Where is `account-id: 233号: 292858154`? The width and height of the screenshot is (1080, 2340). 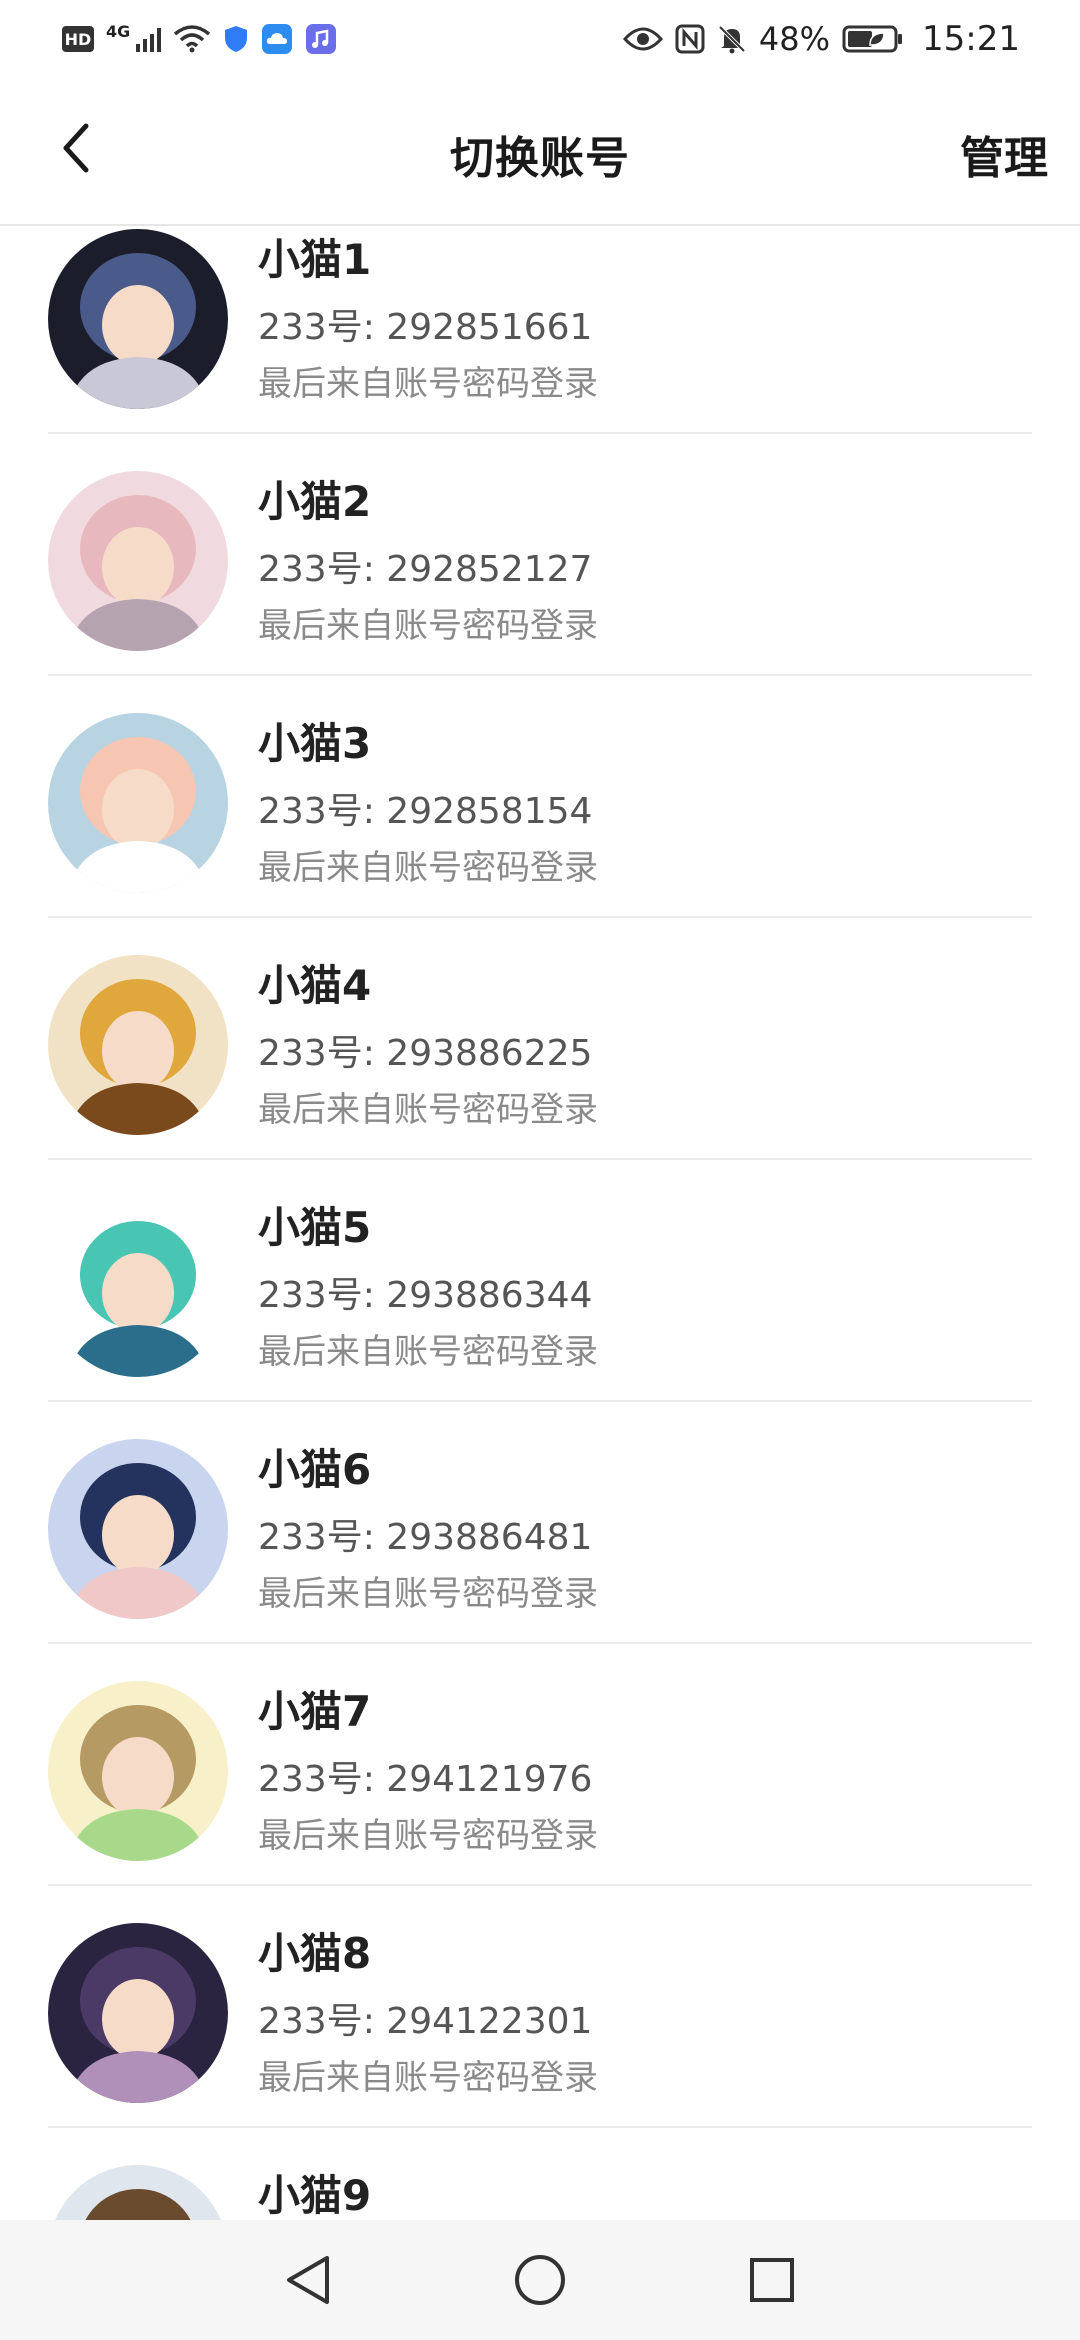
account-id: 233号: 292858154 is located at coordinates (425, 811).